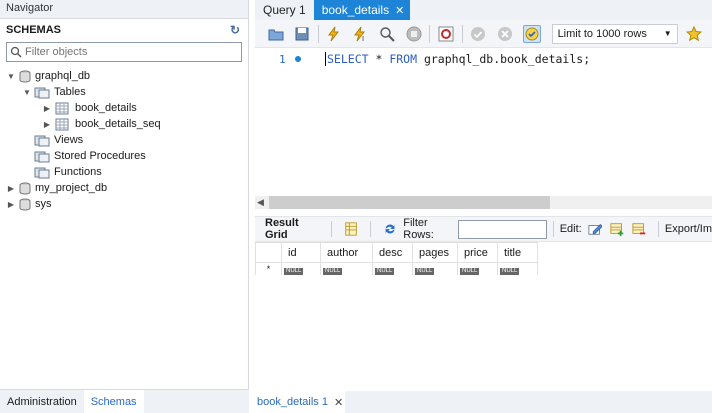 Image resolution: width=712 pixels, height=413 pixels. What do you see at coordinates (502, 229) in the screenshot?
I see `filter-rows-input` at bounding box center [502, 229].